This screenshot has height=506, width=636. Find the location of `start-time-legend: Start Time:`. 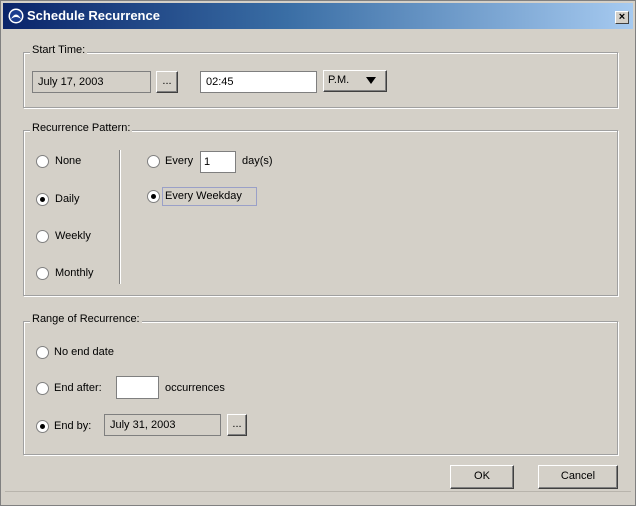

start-time-legend: Start Time: is located at coordinates (59, 50).